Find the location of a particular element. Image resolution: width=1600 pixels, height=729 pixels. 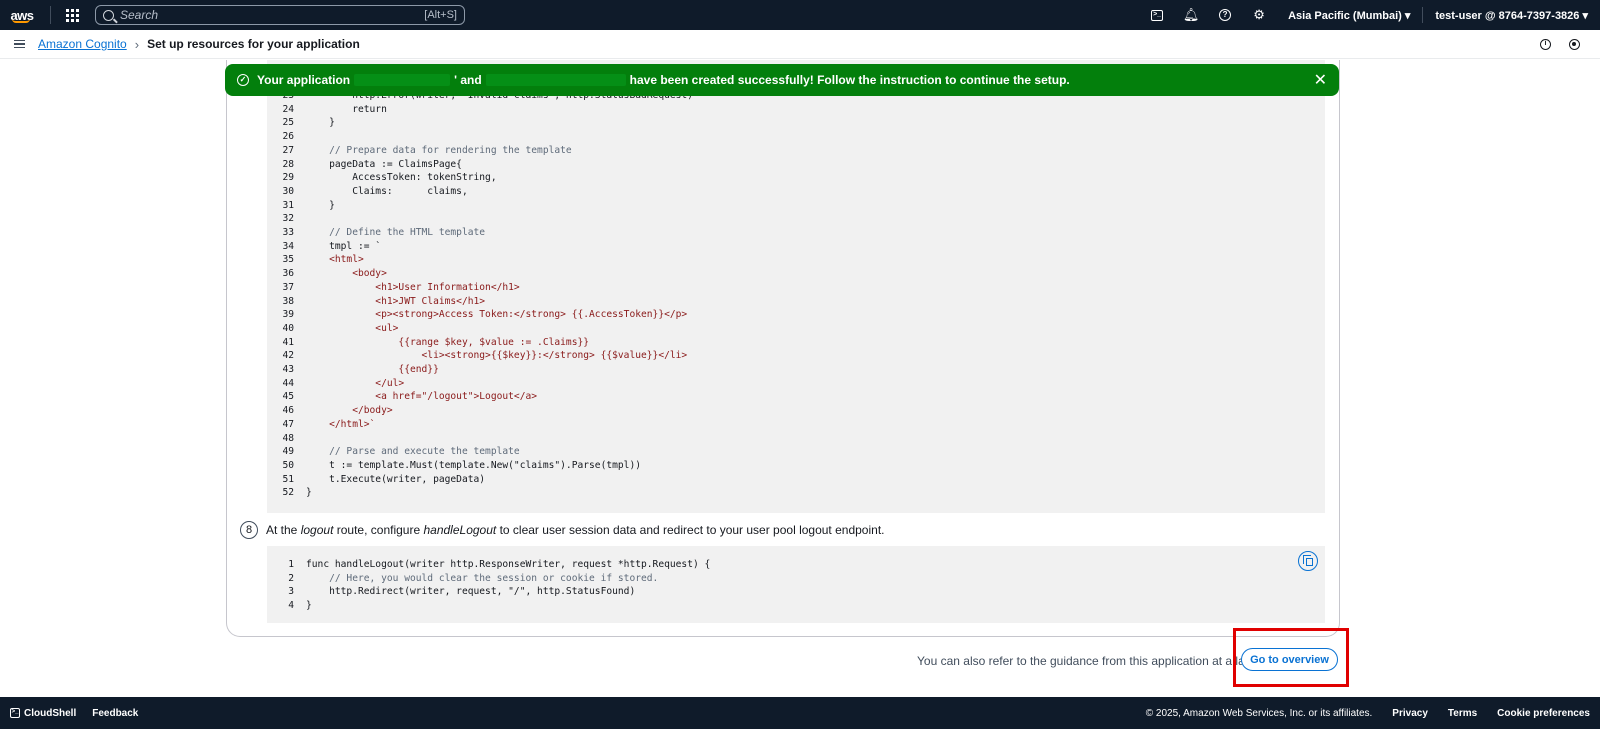

line-number: 42 is located at coordinates (288, 356).